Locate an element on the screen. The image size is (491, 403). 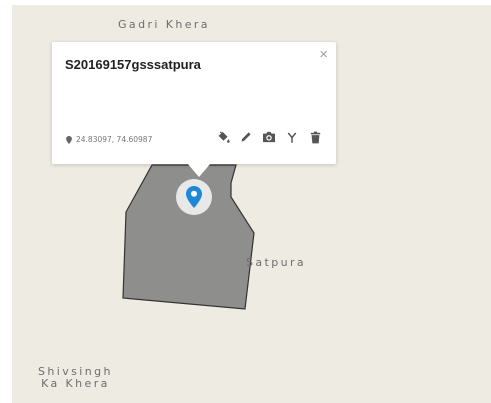
location-pin-icon is located at coordinates (69, 139).